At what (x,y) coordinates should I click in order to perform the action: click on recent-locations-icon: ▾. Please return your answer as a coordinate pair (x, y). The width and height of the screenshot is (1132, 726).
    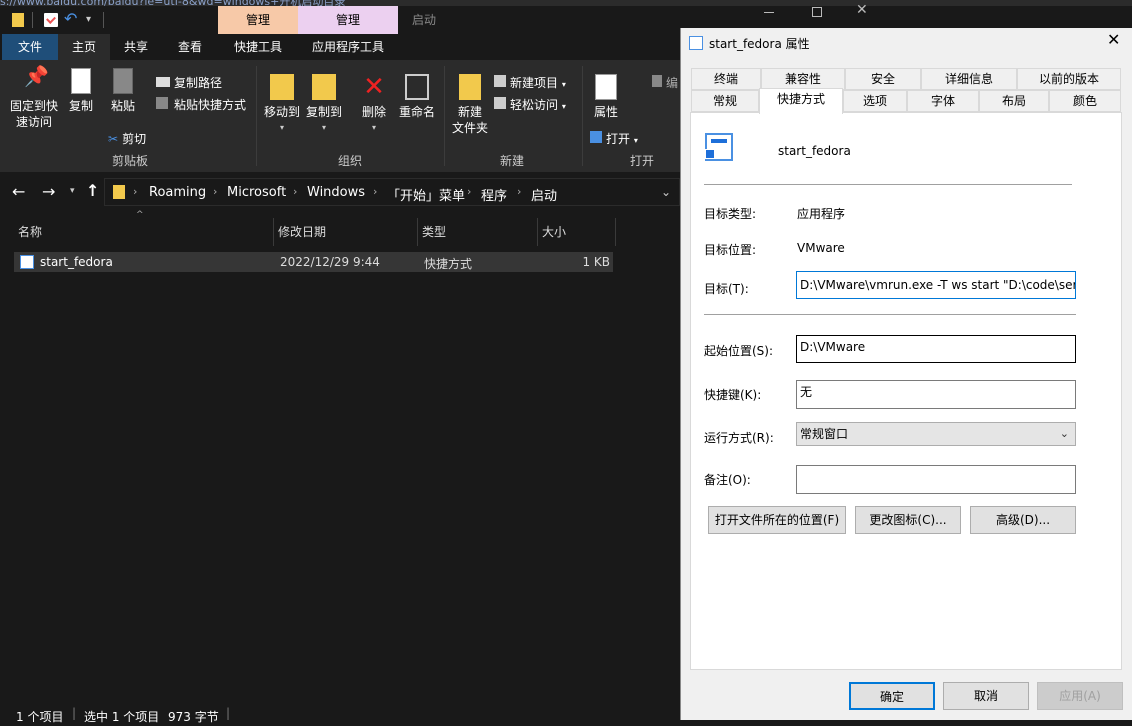
    Looking at the image, I should click on (72, 191).